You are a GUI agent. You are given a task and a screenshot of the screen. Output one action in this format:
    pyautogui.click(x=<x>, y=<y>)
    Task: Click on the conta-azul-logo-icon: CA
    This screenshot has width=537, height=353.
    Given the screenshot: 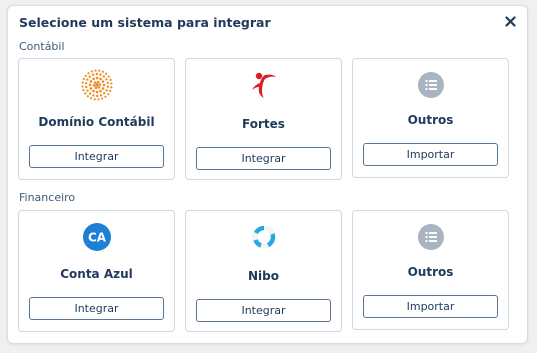 What is the action you would take?
    pyautogui.click(x=96, y=237)
    